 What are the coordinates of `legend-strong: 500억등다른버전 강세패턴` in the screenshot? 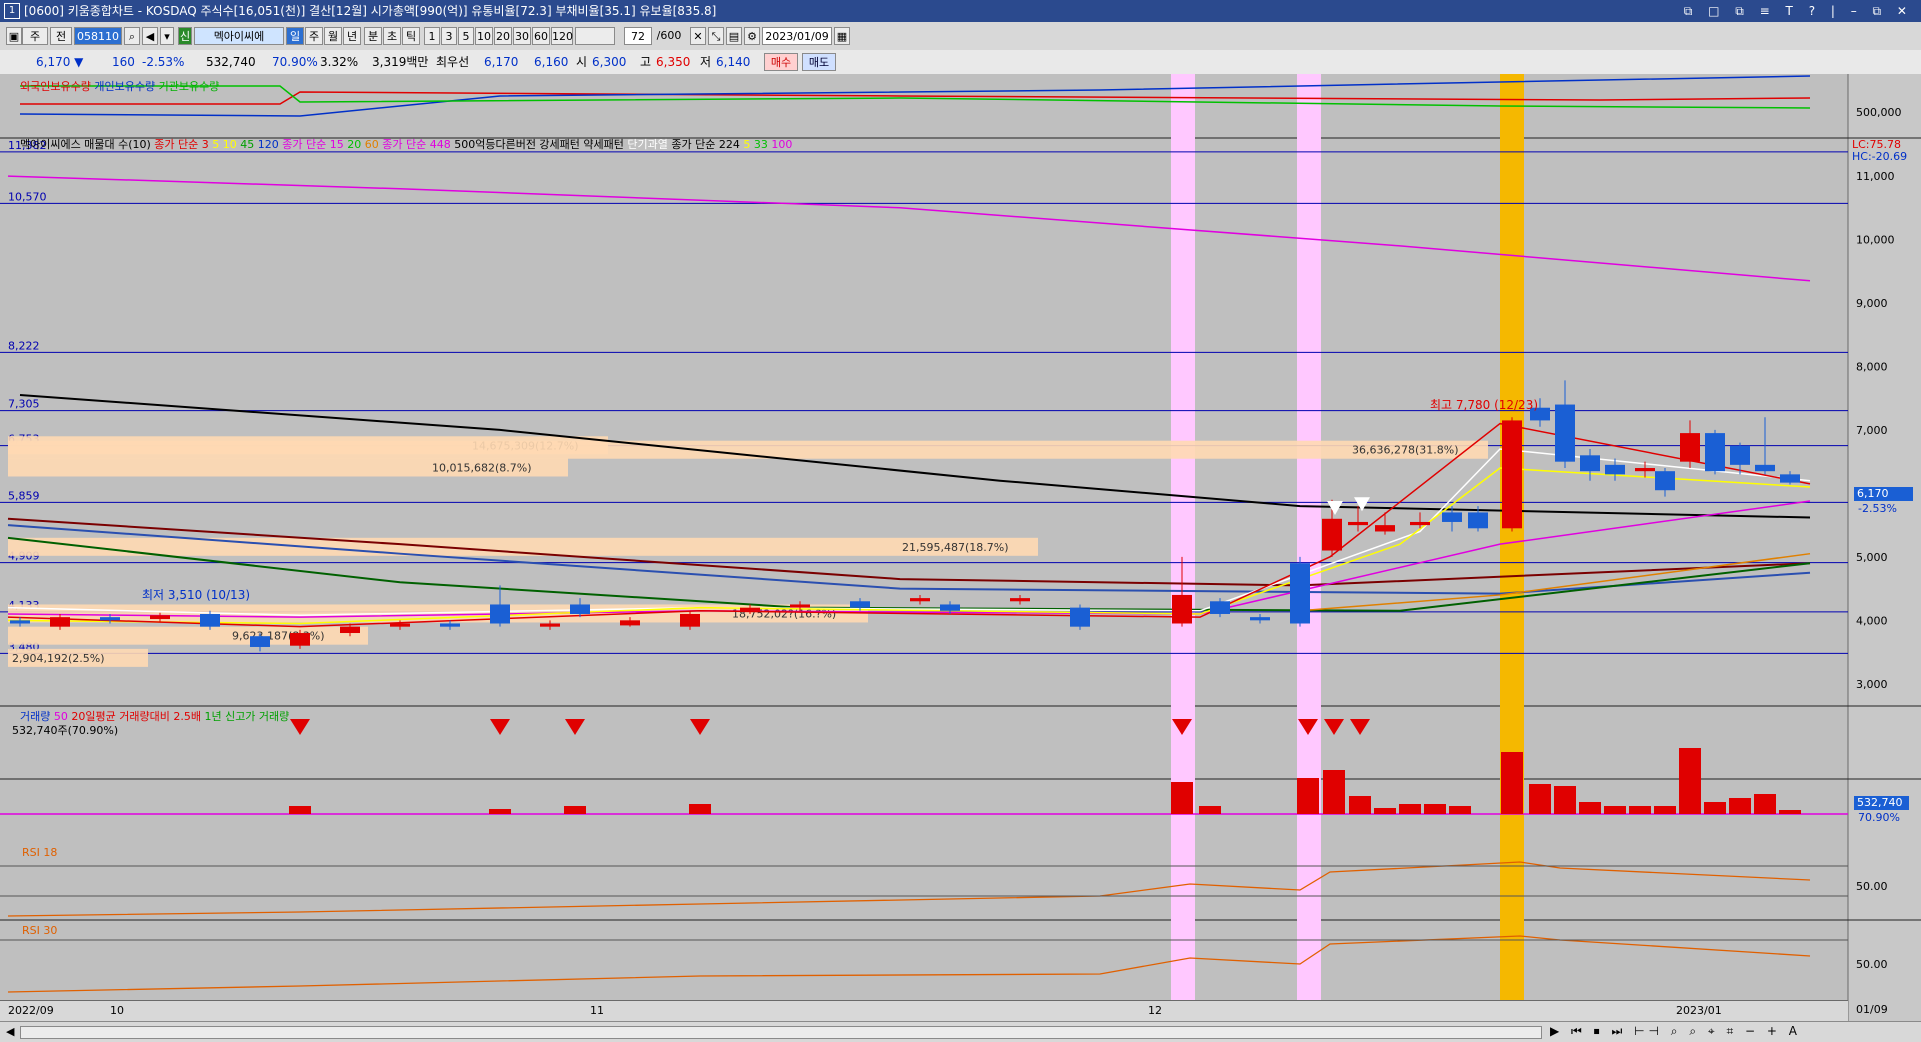 It's located at (517, 144).